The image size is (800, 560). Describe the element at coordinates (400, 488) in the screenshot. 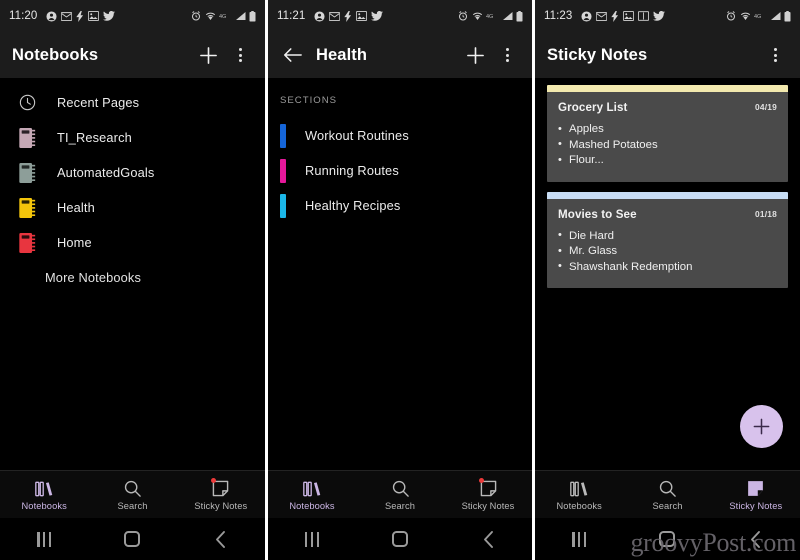

I see `search-icon` at that location.